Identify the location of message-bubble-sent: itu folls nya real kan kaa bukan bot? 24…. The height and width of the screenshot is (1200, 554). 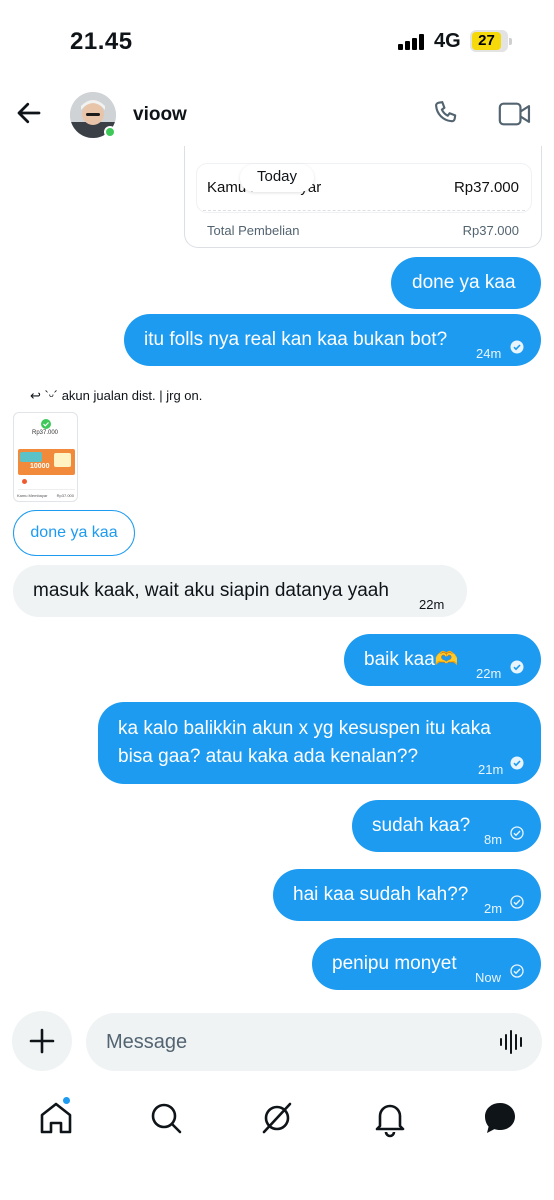
(332, 340).